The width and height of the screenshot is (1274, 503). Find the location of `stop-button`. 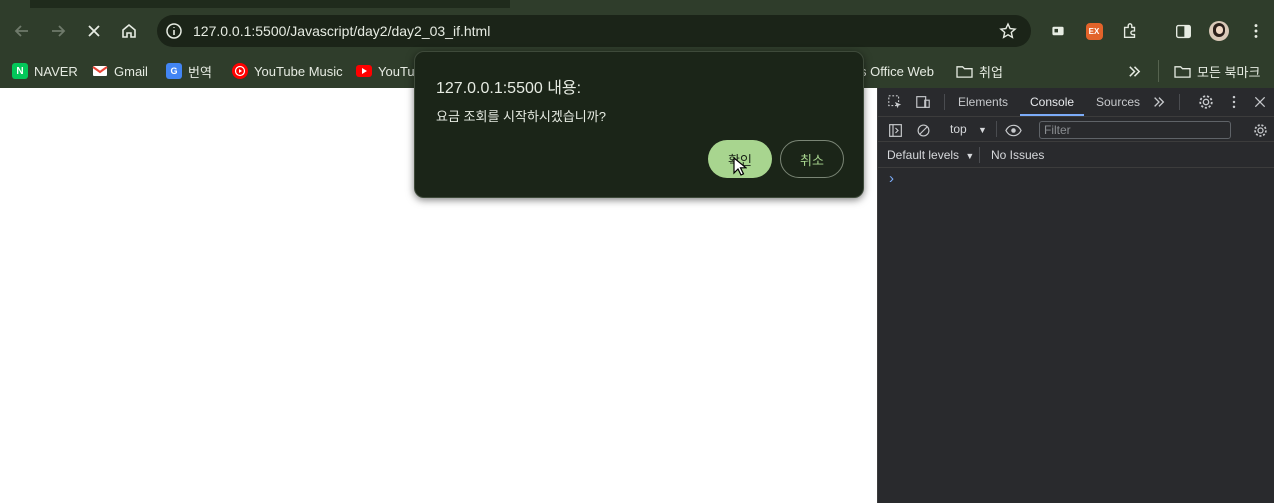

stop-button is located at coordinates (94, 31).